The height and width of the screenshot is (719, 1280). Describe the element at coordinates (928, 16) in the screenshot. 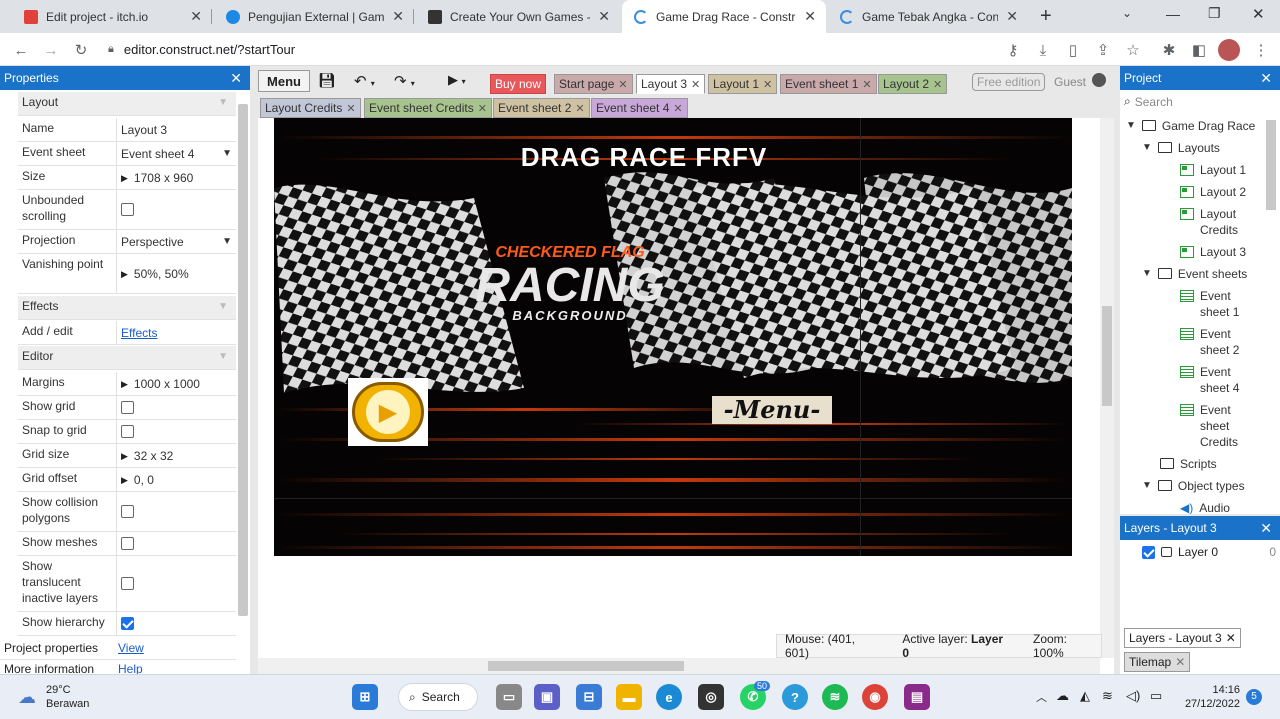

I see `browser-tab-tebak-angka: Game Tebak Angka - Constru ✕` at that location.